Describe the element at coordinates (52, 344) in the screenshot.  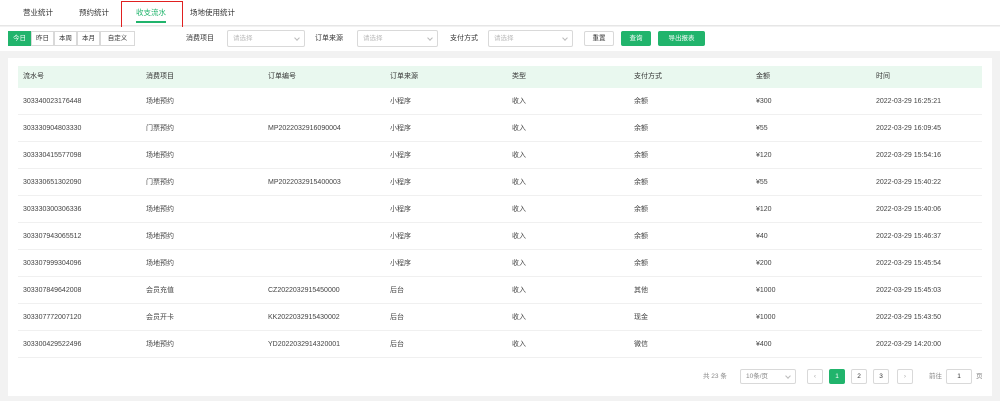
I see `cell-serial: 303300429522496` at that location.